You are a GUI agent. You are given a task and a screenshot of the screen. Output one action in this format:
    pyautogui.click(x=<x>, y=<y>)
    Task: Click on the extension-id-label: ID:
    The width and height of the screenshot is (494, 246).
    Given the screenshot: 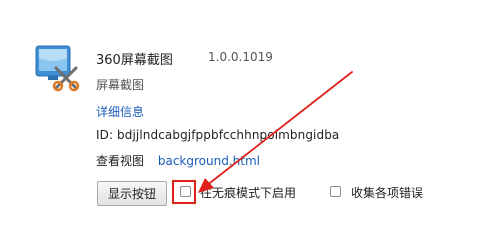 What is the action you would take?
    pyautogui.click(x=105, y=135)
    